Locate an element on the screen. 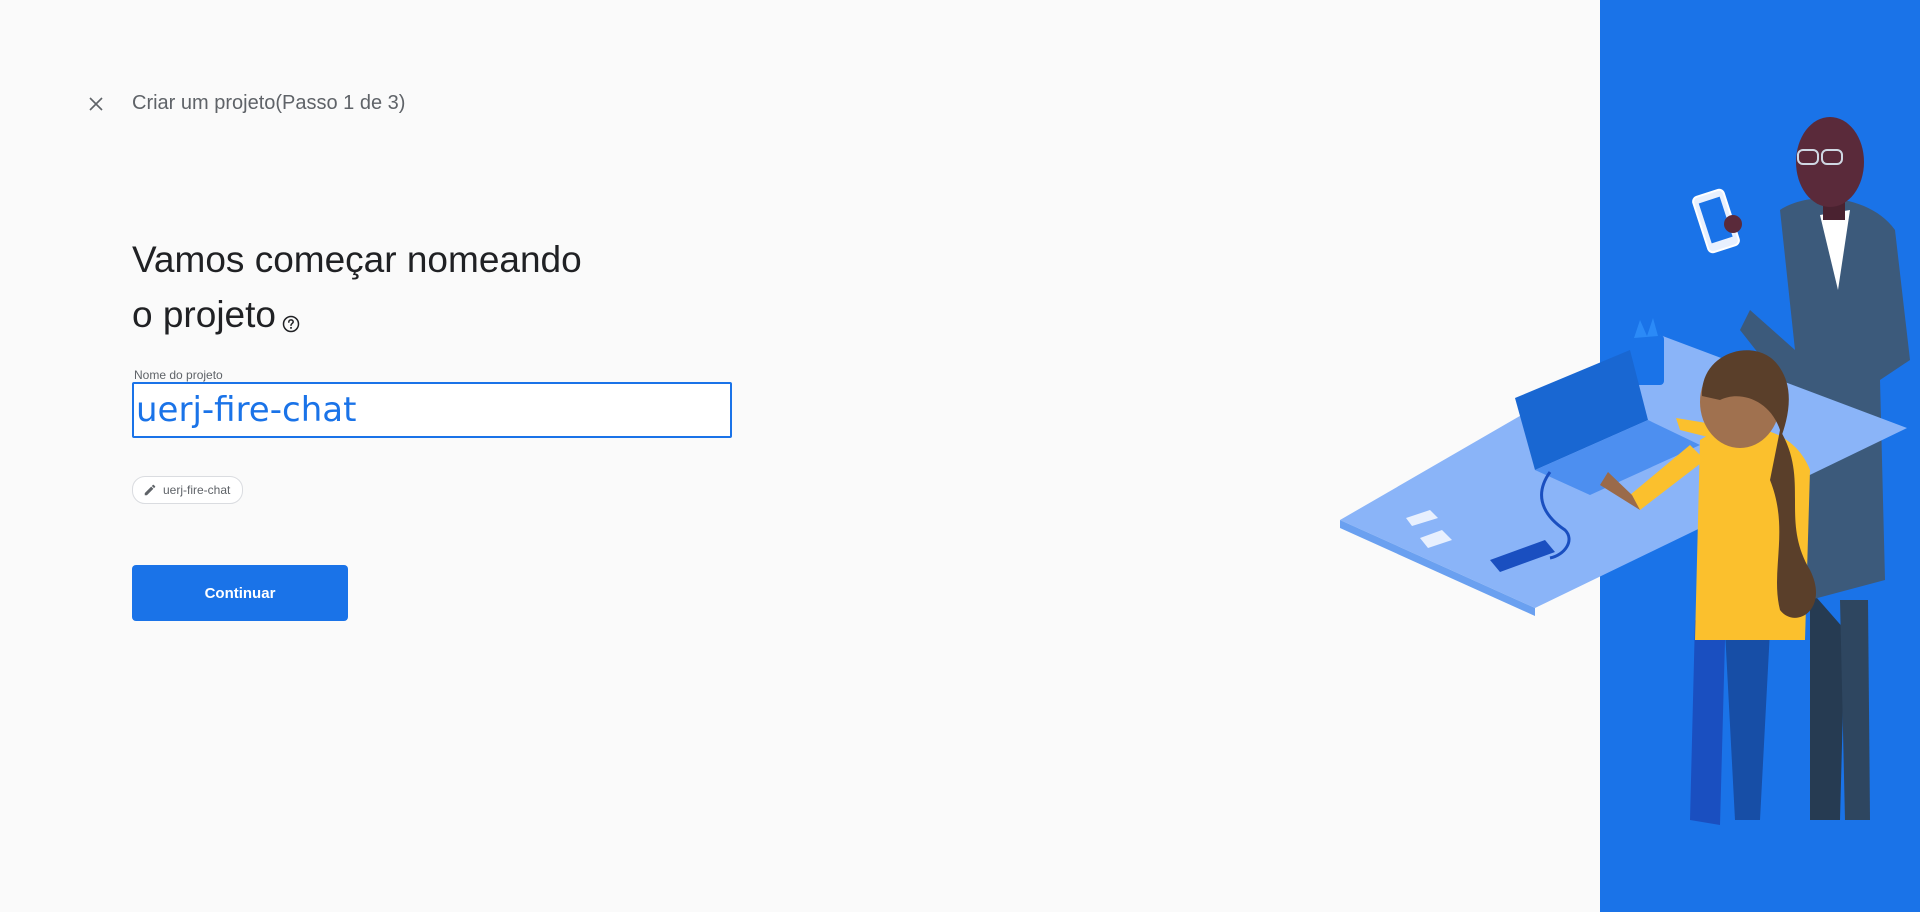  project-id-label: uerj-fire-chat is located at coordinates (197, 490).